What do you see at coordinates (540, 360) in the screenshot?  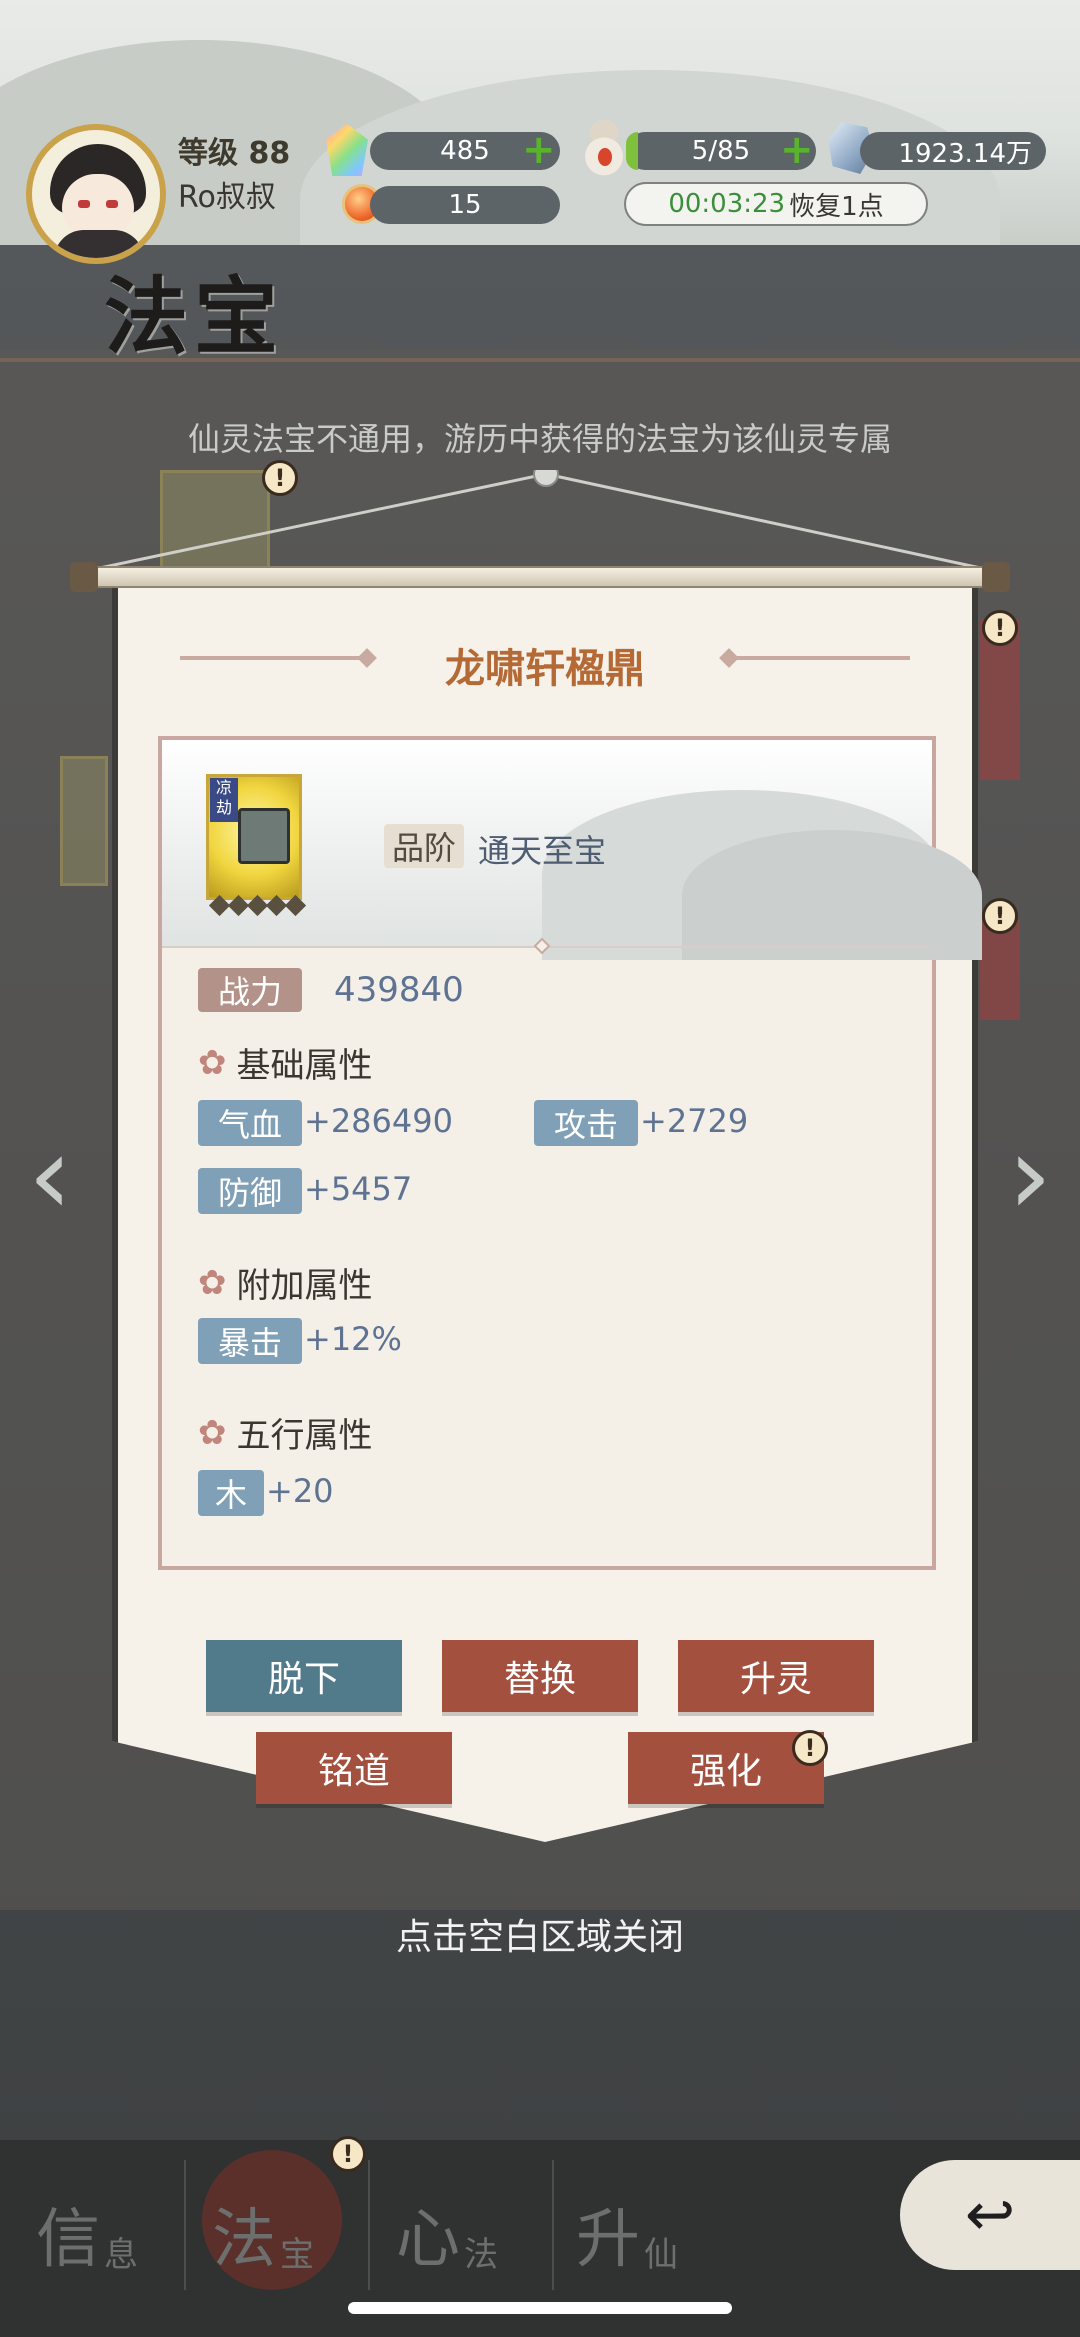 I see `title-divider` at bounding box center [540, 360].